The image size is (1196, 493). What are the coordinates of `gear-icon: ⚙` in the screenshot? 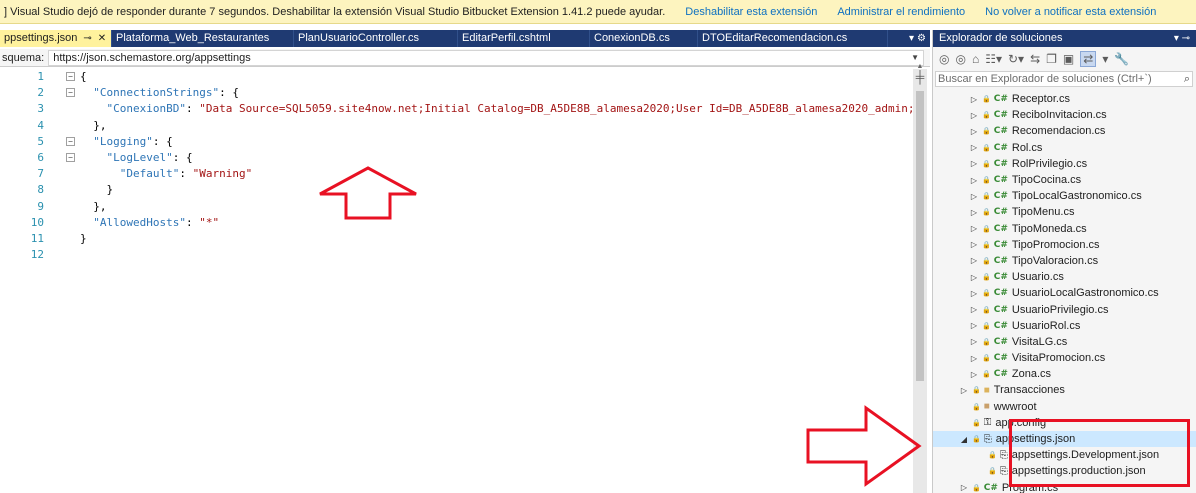 It's located at (921, 38).